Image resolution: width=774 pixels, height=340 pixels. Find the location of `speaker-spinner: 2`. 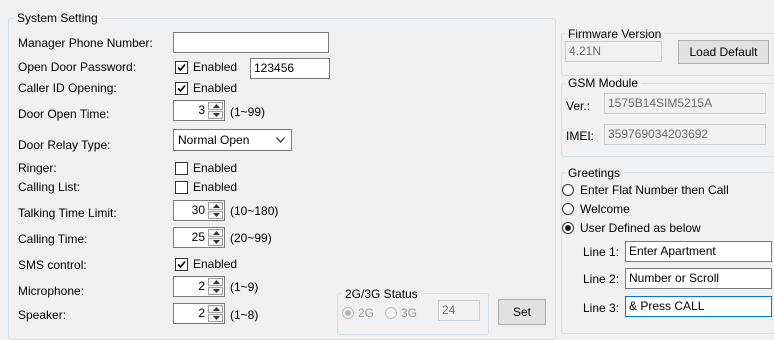

speaker-spinner: 2 is located at coordinates (199, 313).